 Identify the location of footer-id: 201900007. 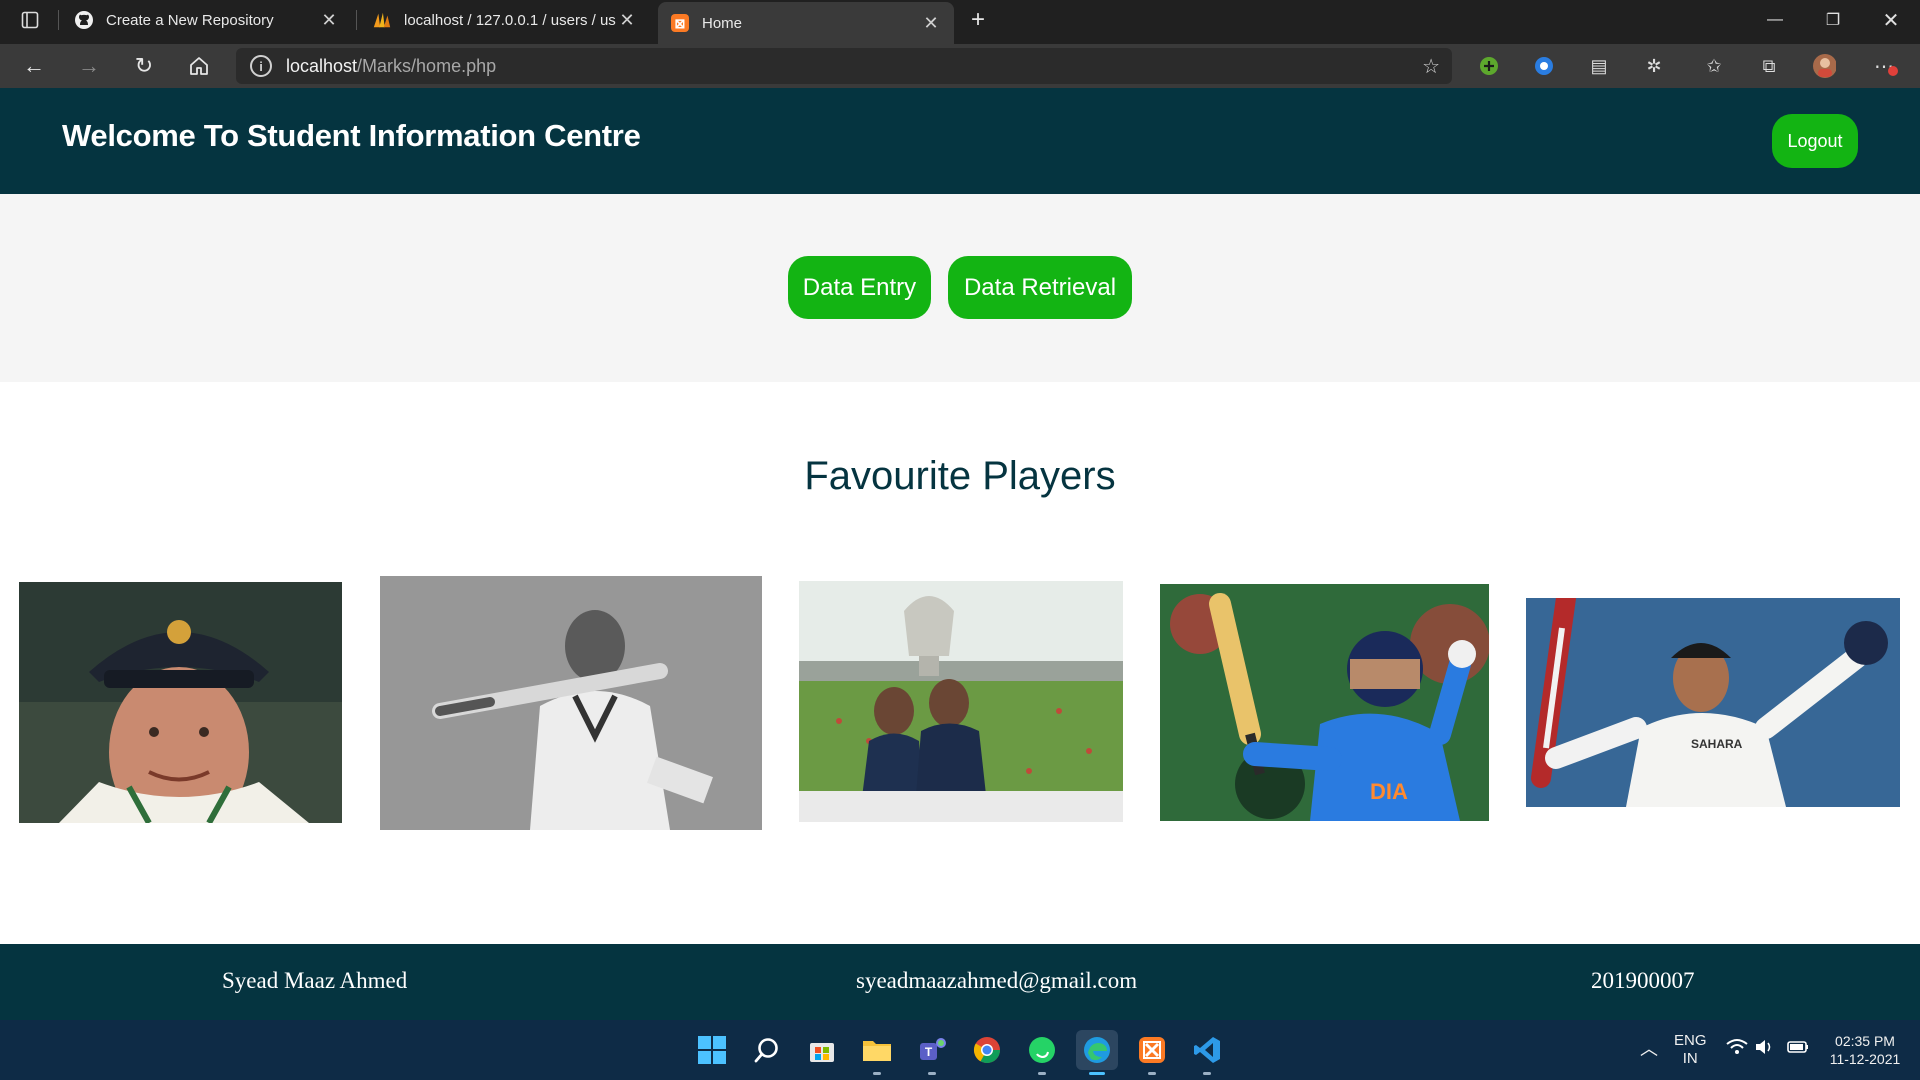
(1643, 980).